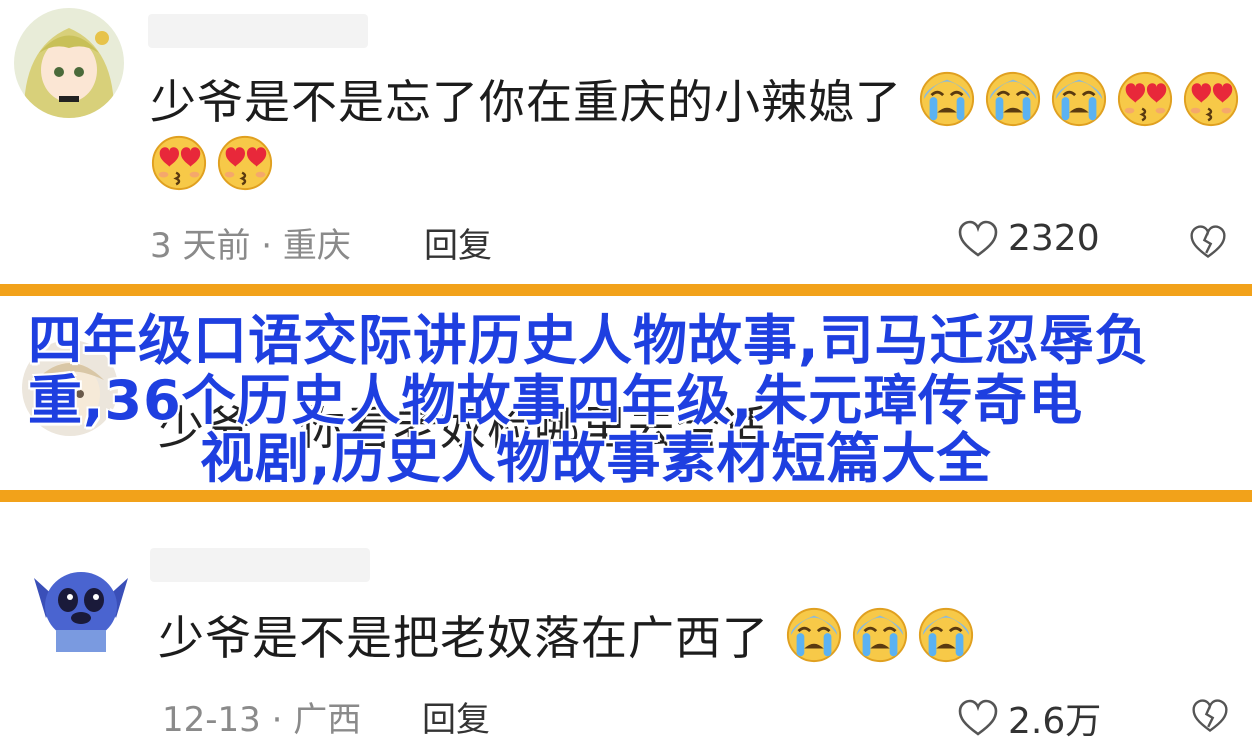 The height and width of the screenshot is (752, 1252). Describe the element at coordinates (570, 638) in the screenshot. I see `comment-text: 少爷是不是把老奴落在广西了` at that location.